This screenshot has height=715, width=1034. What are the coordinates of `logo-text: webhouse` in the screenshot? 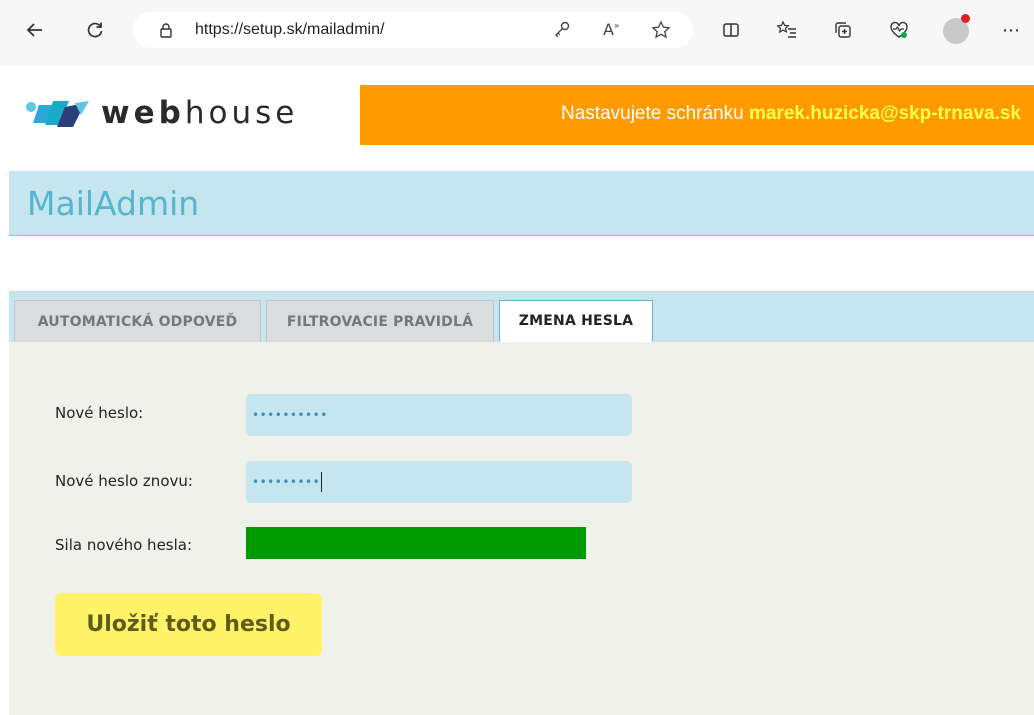 It's located at (199, 113).